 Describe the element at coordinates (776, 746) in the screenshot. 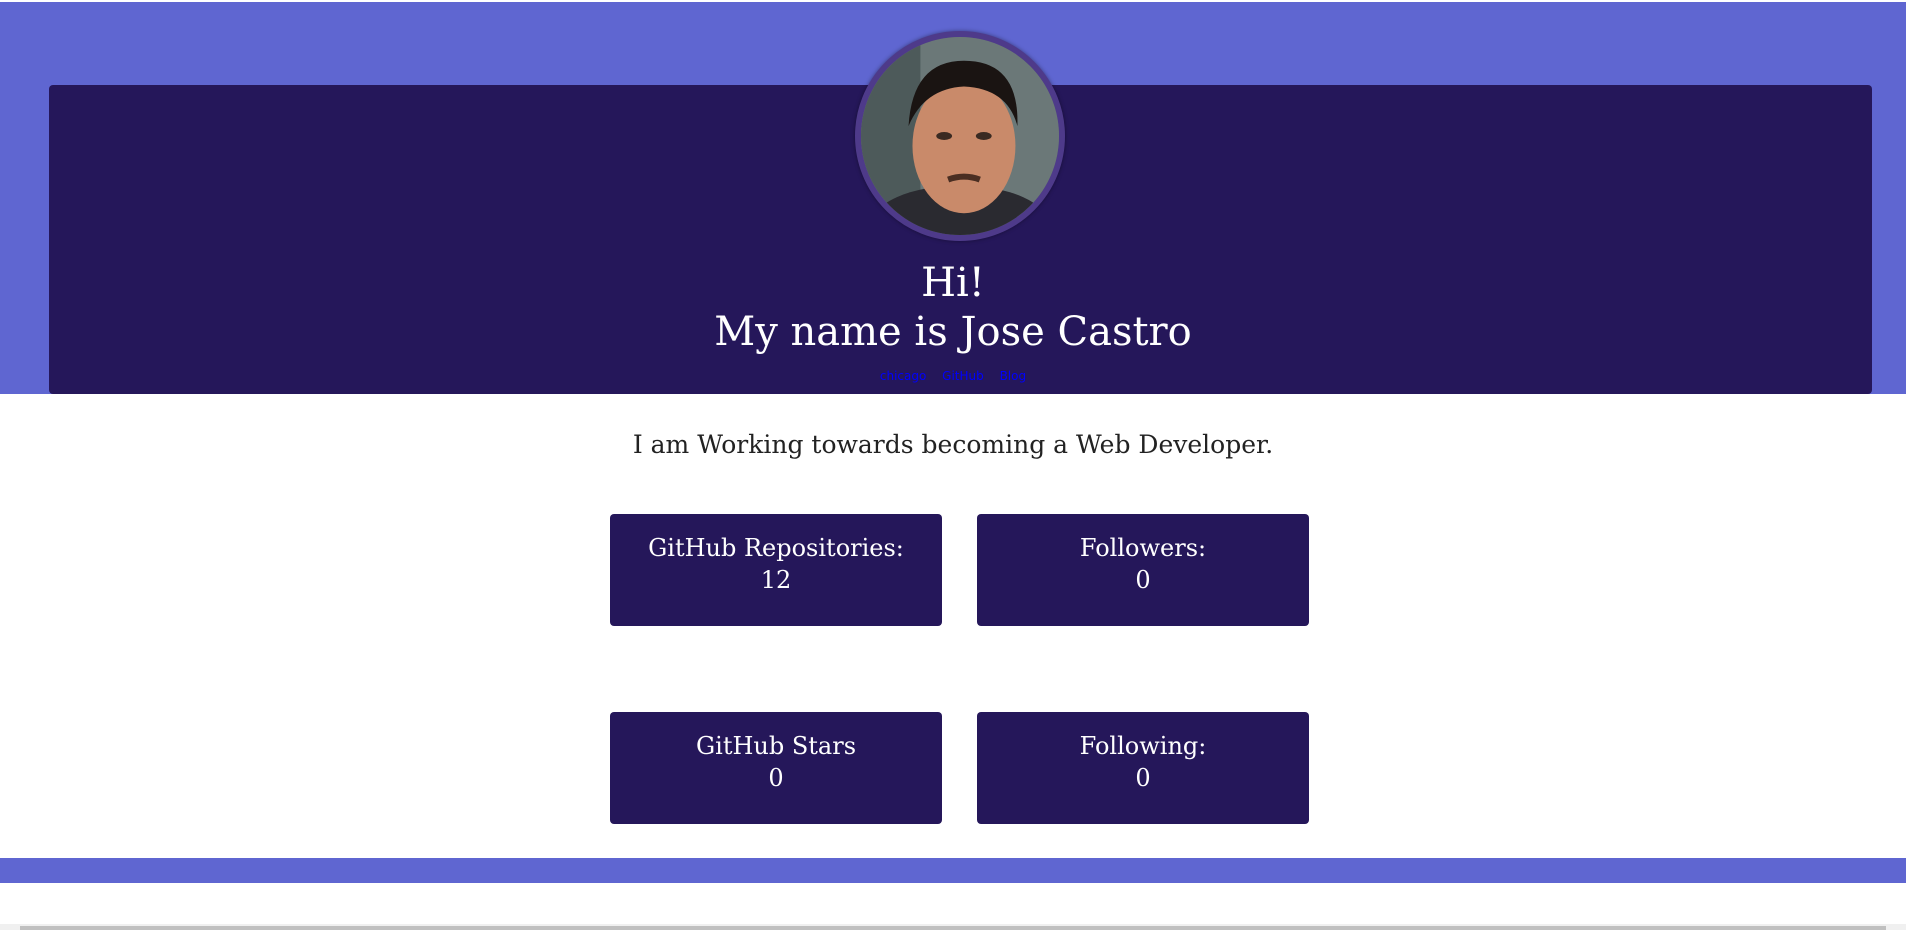

I see `card-label: GitHub Stars` at that location.